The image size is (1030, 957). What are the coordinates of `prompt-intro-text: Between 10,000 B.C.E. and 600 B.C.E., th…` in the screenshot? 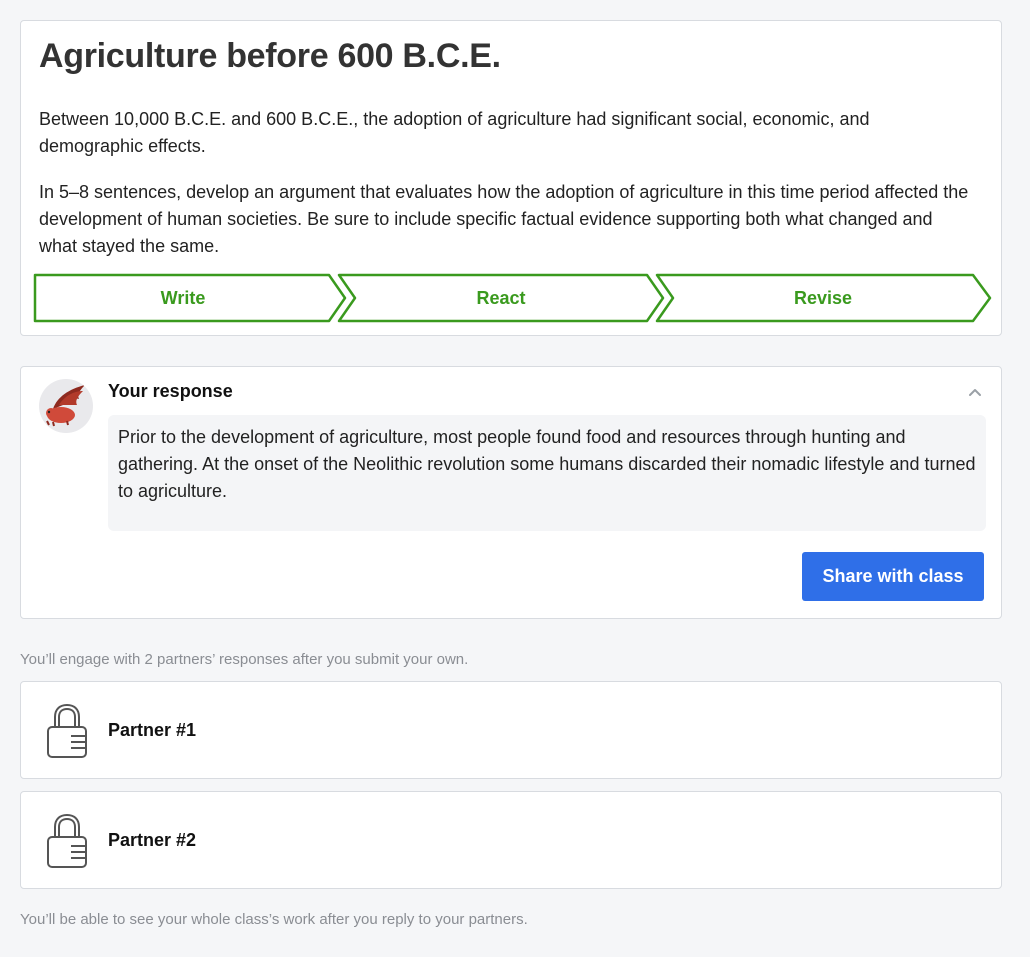 It's located at (454, 132).